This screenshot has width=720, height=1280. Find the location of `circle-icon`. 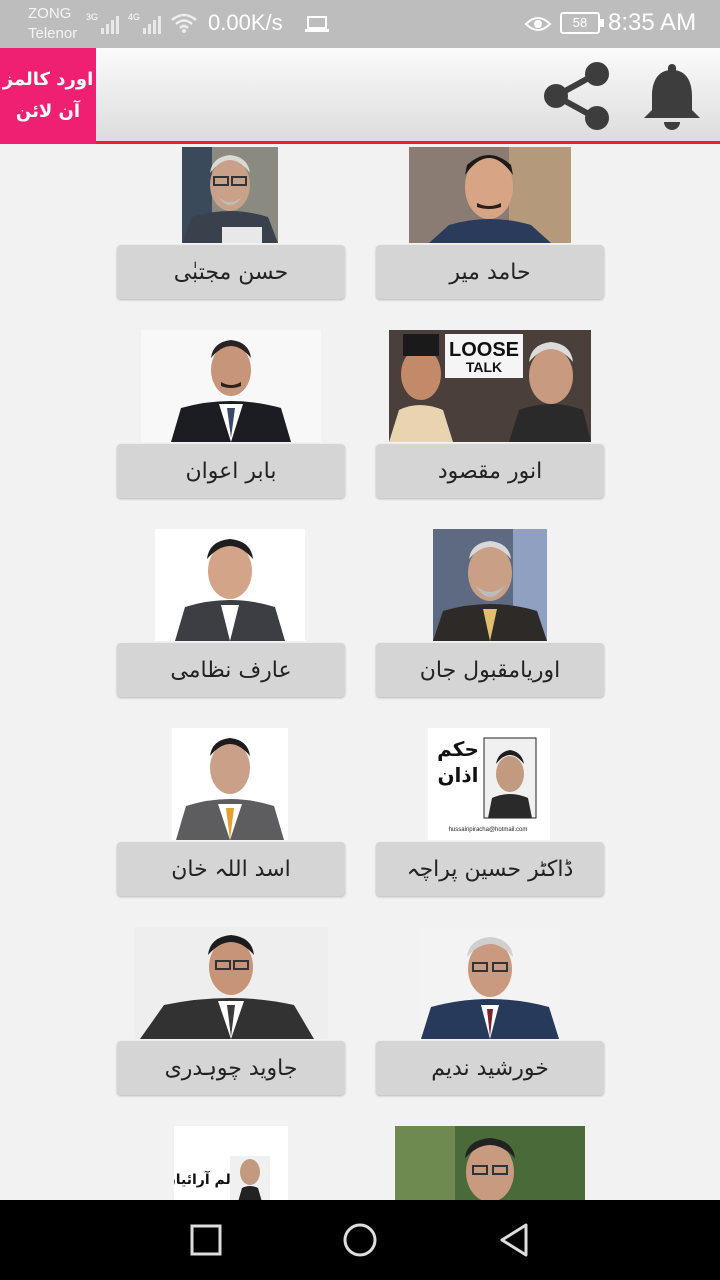

circle-icon is located at coordinates (360, 1240).